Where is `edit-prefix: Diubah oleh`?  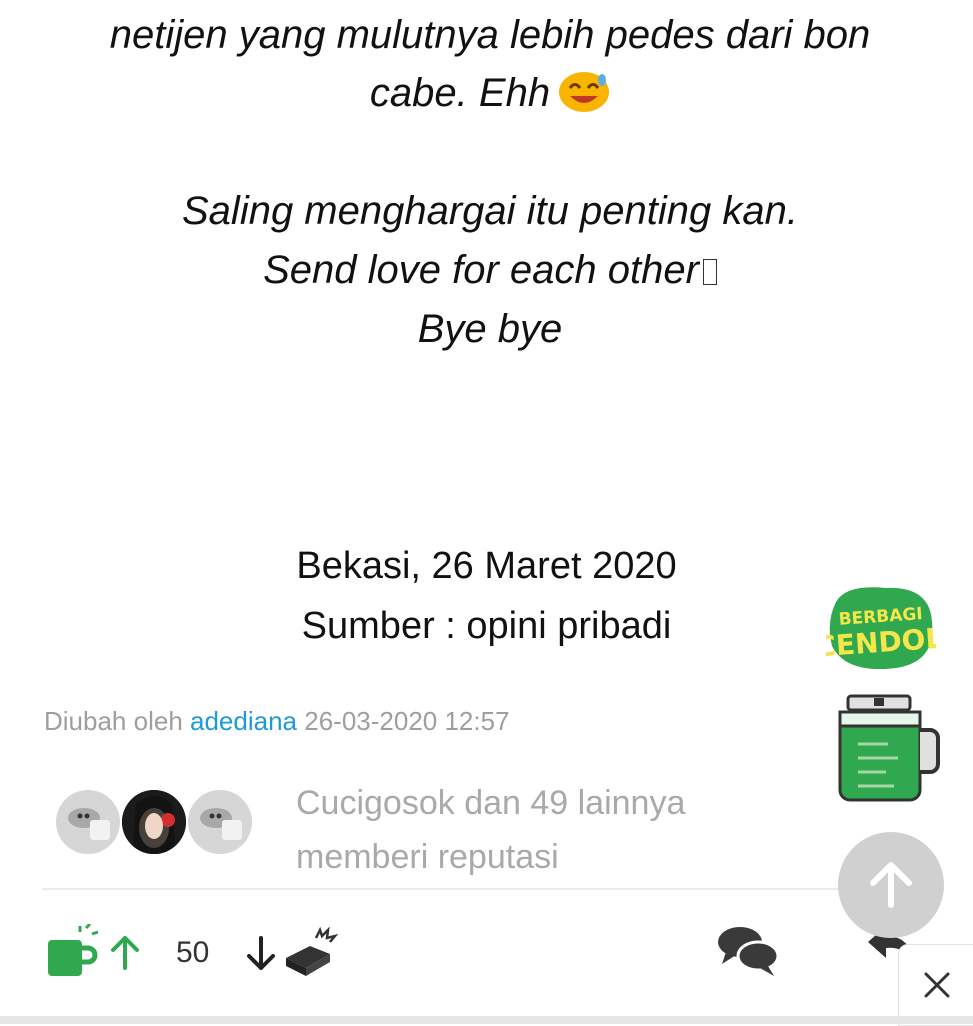 edit-prefix: Diubah oleh is located at coordinates (113, 721).